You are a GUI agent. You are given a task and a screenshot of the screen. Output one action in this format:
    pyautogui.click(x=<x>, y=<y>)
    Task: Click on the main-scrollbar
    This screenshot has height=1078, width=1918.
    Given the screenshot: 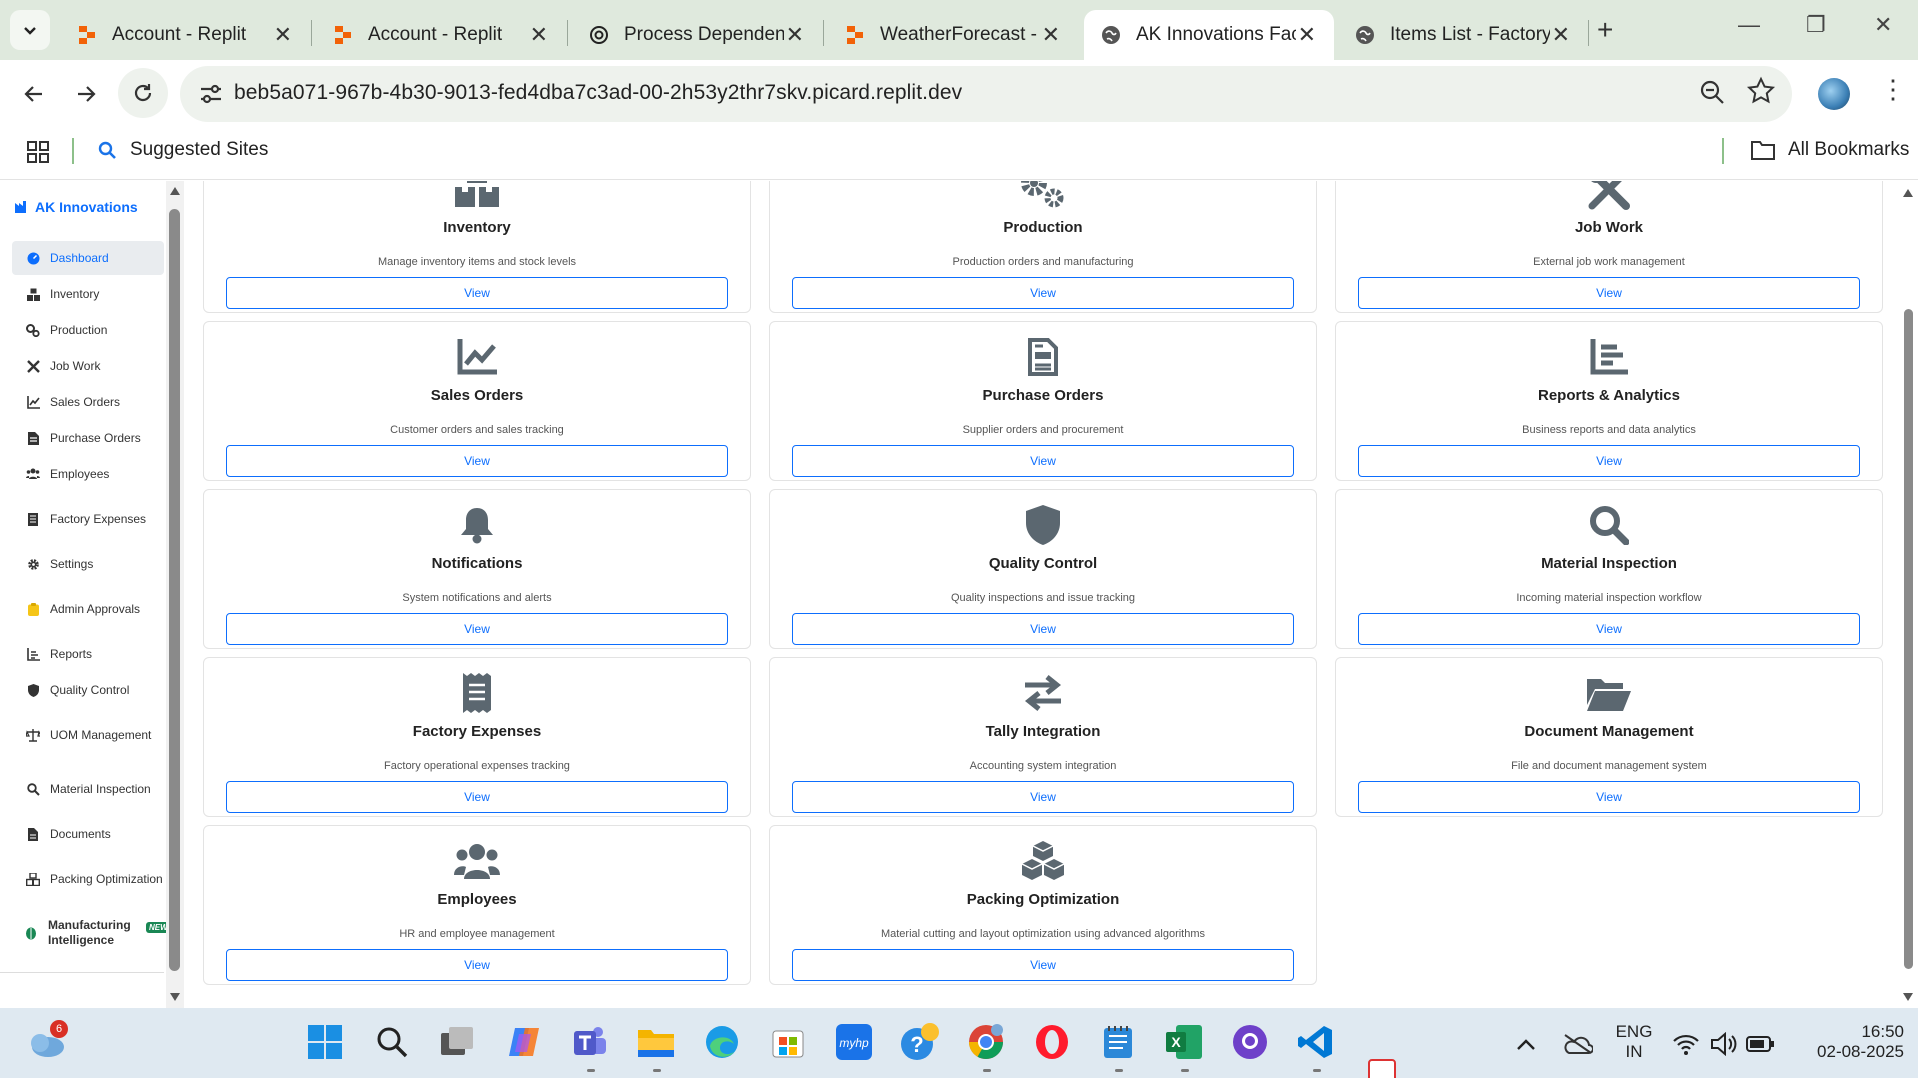 What is the action you would take?
    pyautogui.click(x=1908, y=594)
    